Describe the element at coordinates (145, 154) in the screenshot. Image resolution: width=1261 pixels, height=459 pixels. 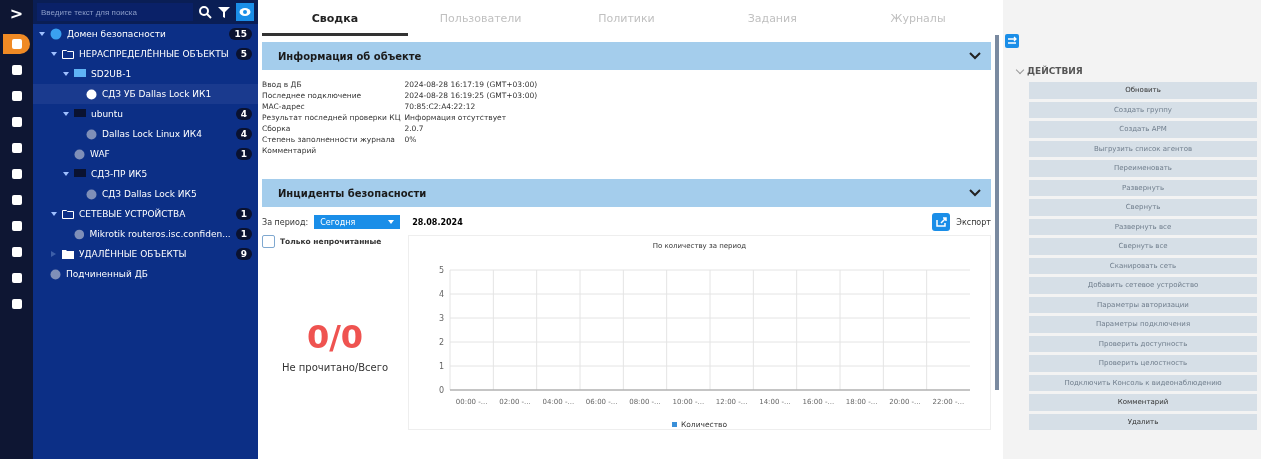
I see `tree-item: WAF 1` at that location.